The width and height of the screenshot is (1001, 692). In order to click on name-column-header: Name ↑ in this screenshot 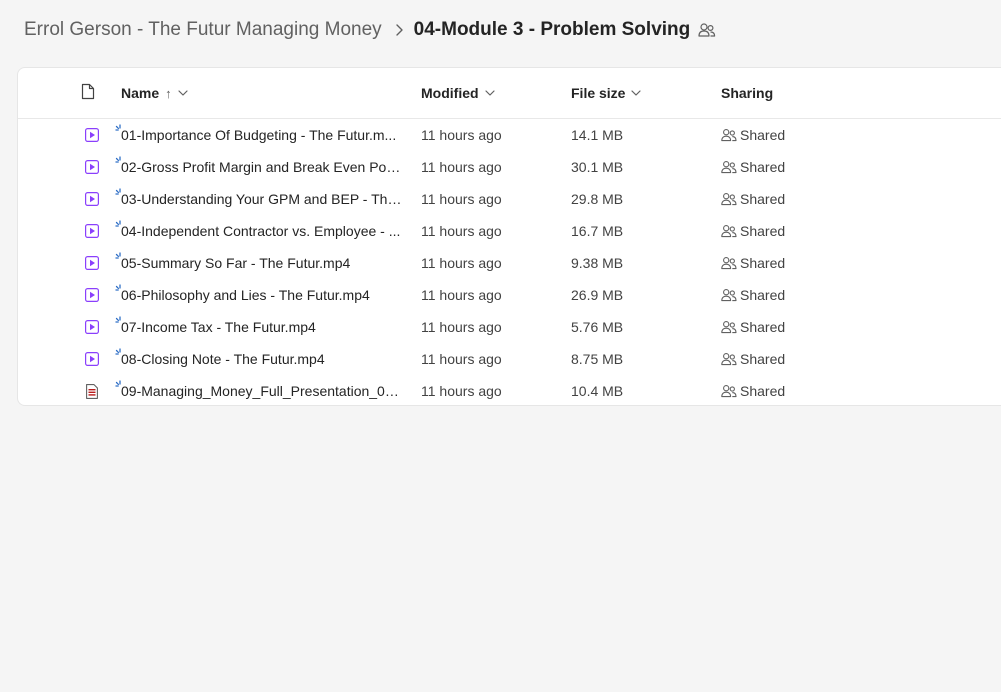, I will do `click(154, 93)`.